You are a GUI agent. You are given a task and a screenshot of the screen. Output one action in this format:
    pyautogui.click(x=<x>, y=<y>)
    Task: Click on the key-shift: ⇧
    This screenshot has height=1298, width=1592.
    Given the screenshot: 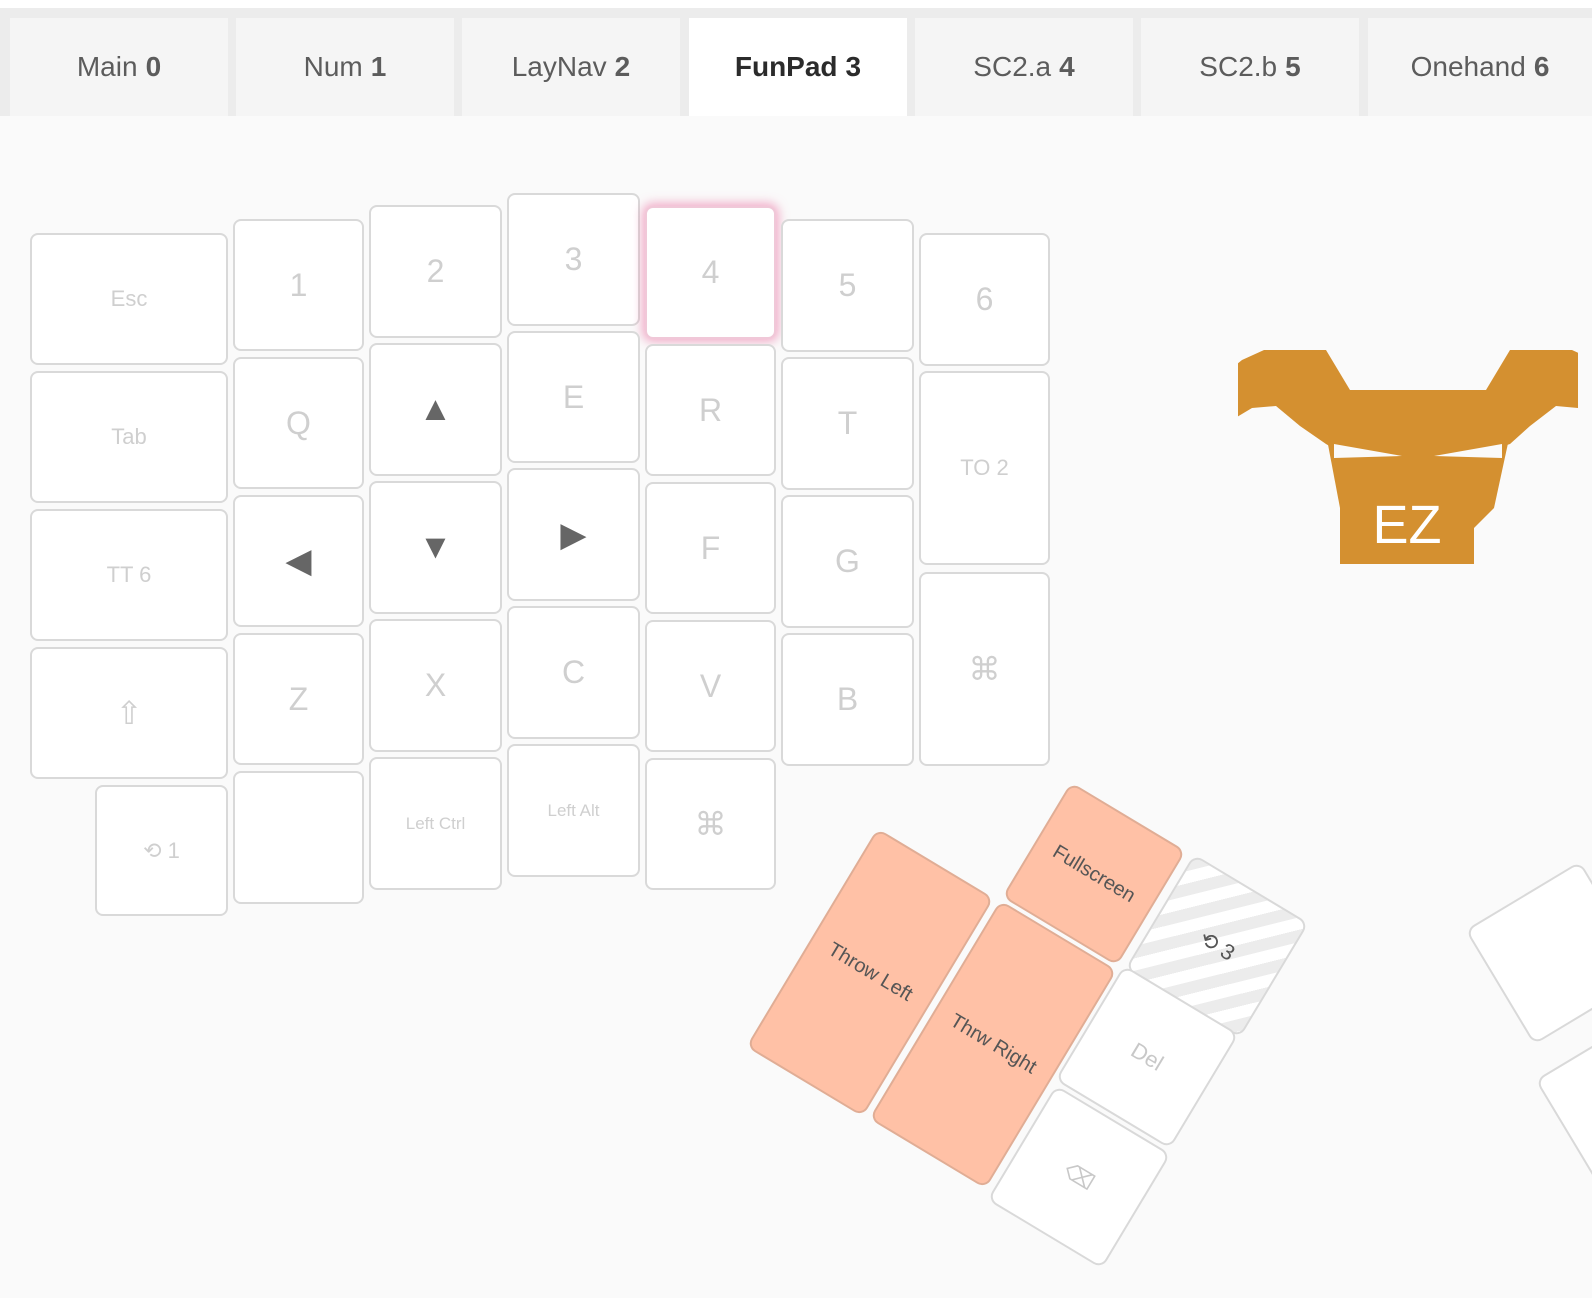 What is the action you would take?
    pyautogui.click(x=129, y=713)
    